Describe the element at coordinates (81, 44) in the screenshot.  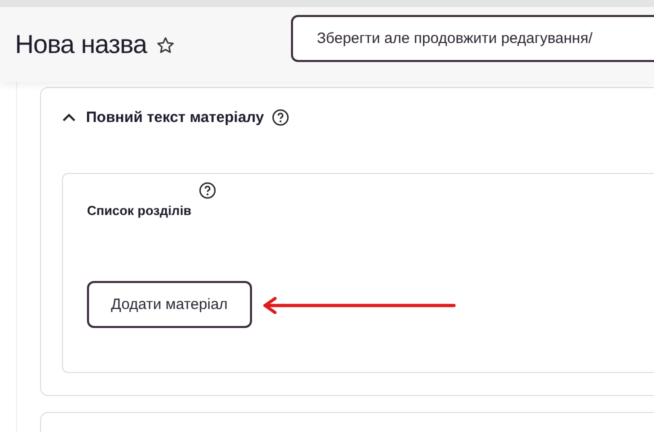
I see `page-title: Нова назва` at that location.